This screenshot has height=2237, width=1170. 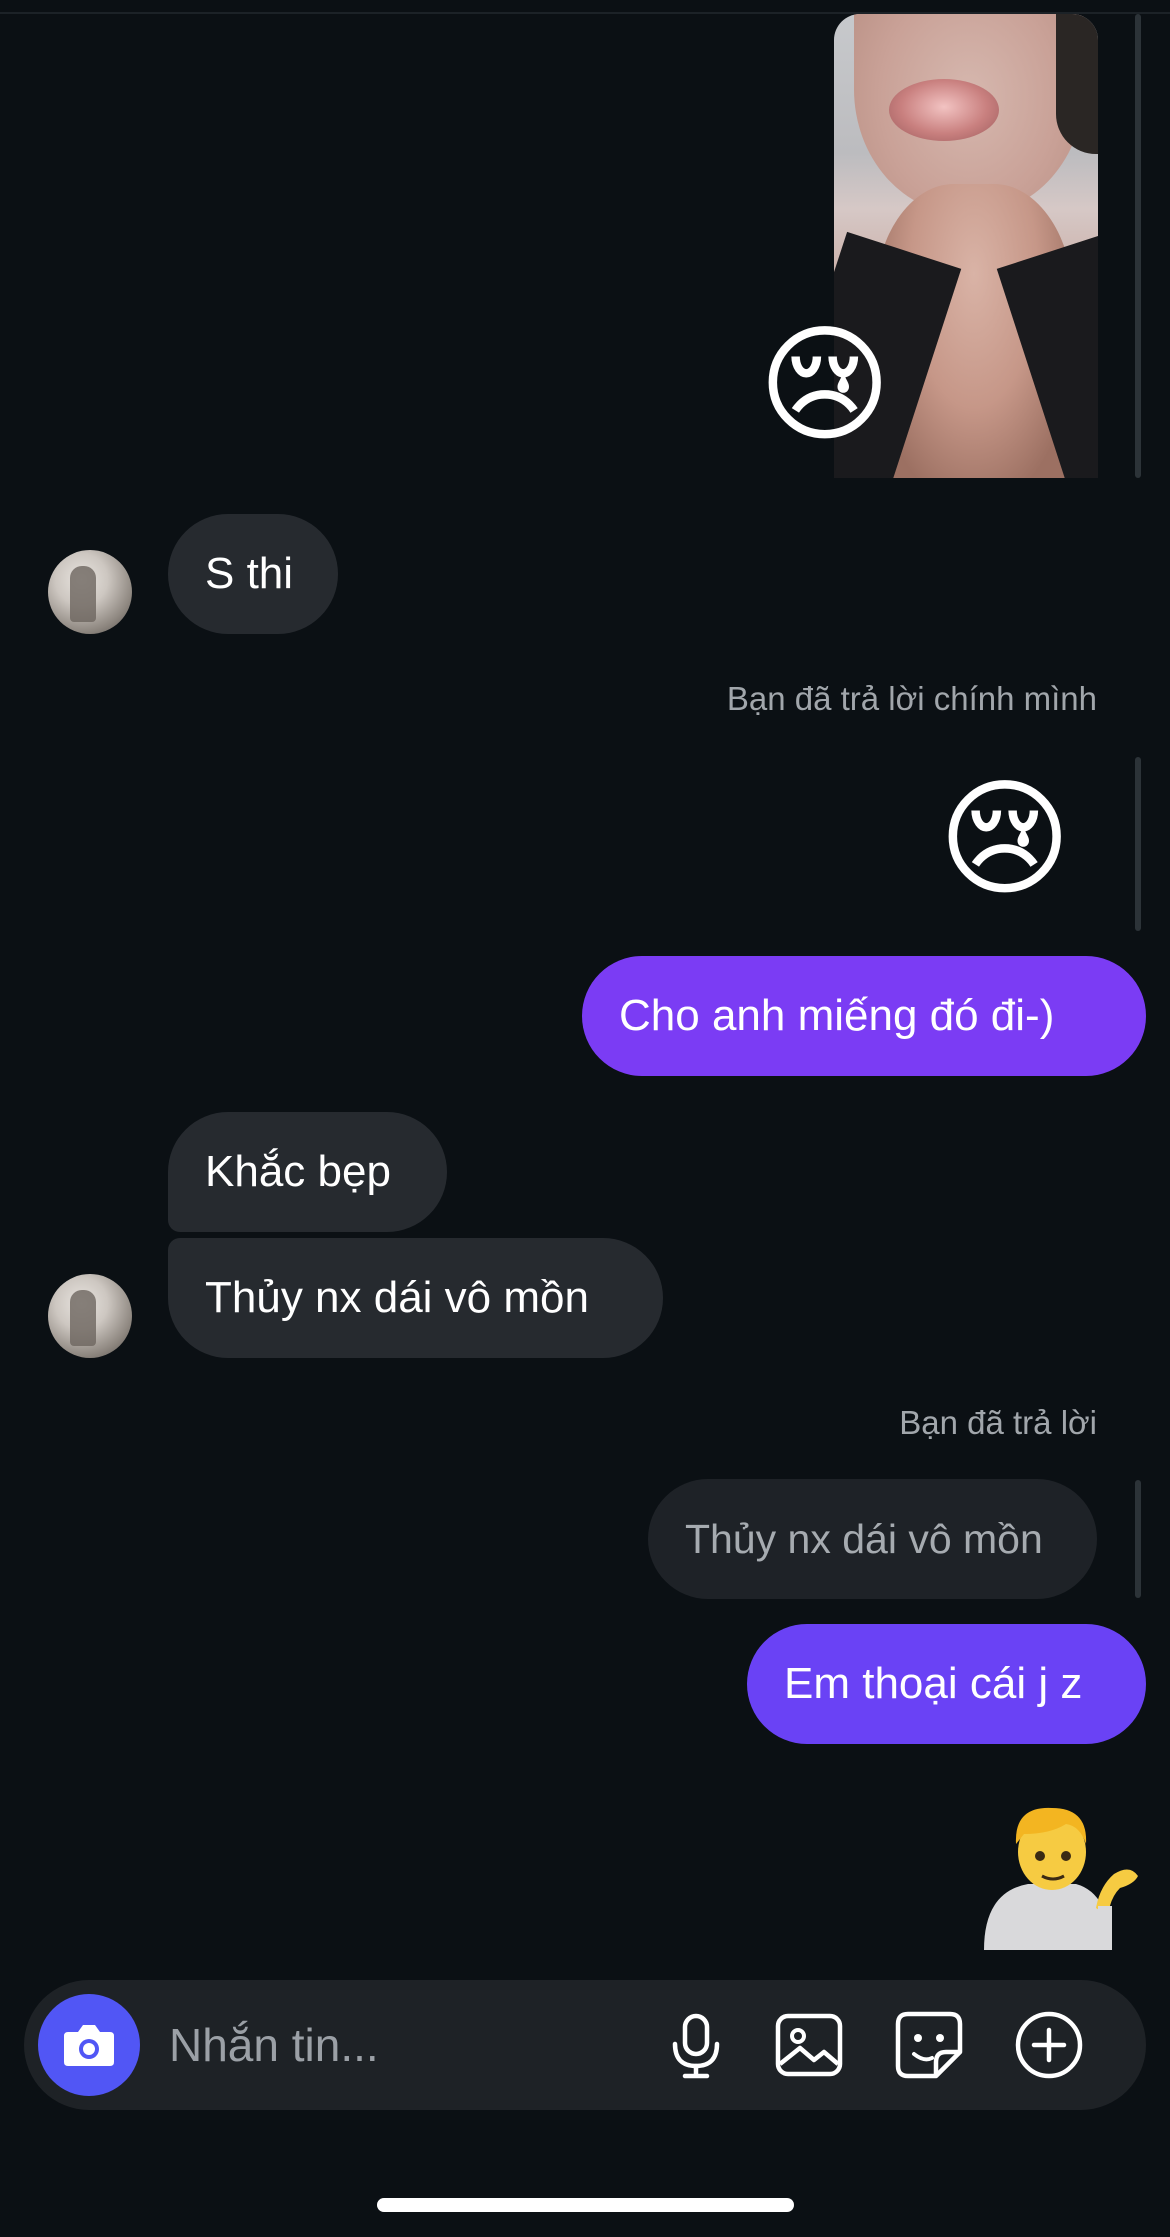 What do you see at coordinates (253, 574) in the screenshot?
I see `incoming-message-bubble: S thi` at bounding box center [253, 574].